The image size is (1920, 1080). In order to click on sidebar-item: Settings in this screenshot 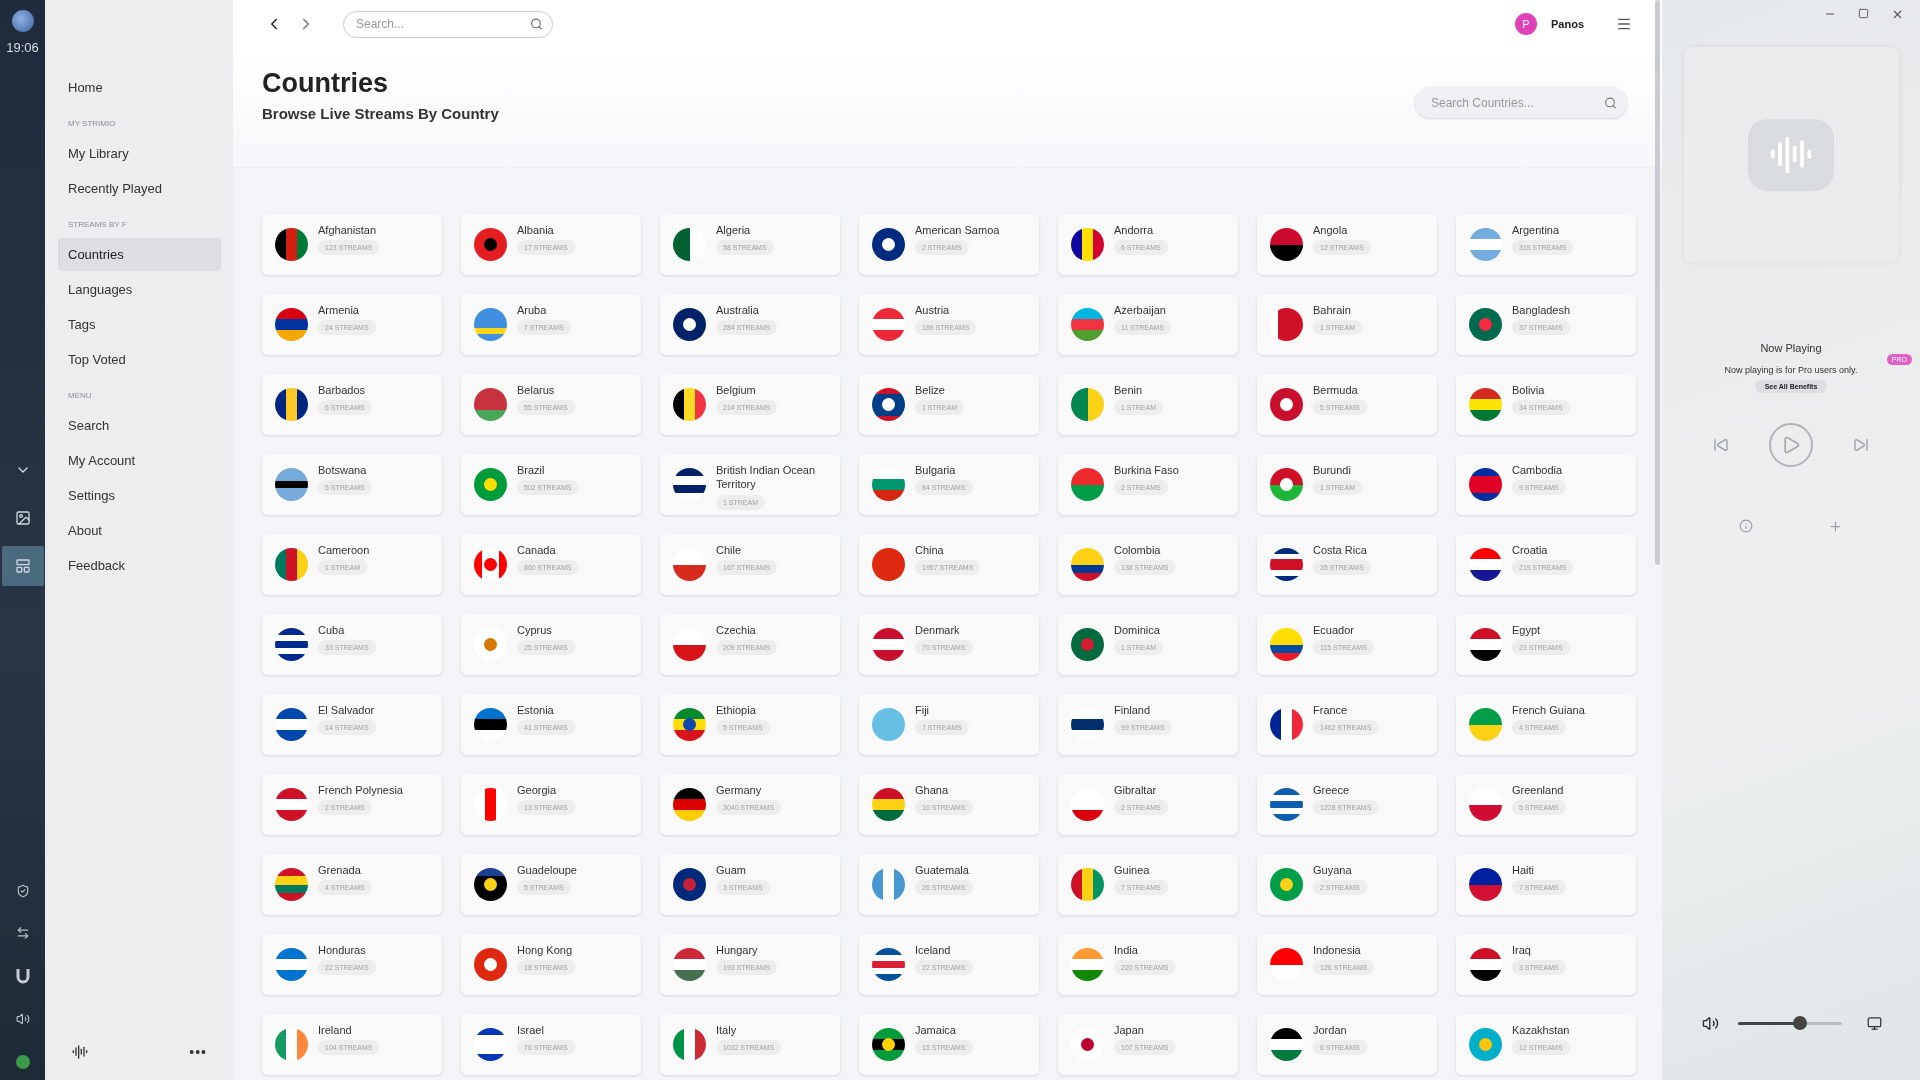, I will do `click(139, 495)`.